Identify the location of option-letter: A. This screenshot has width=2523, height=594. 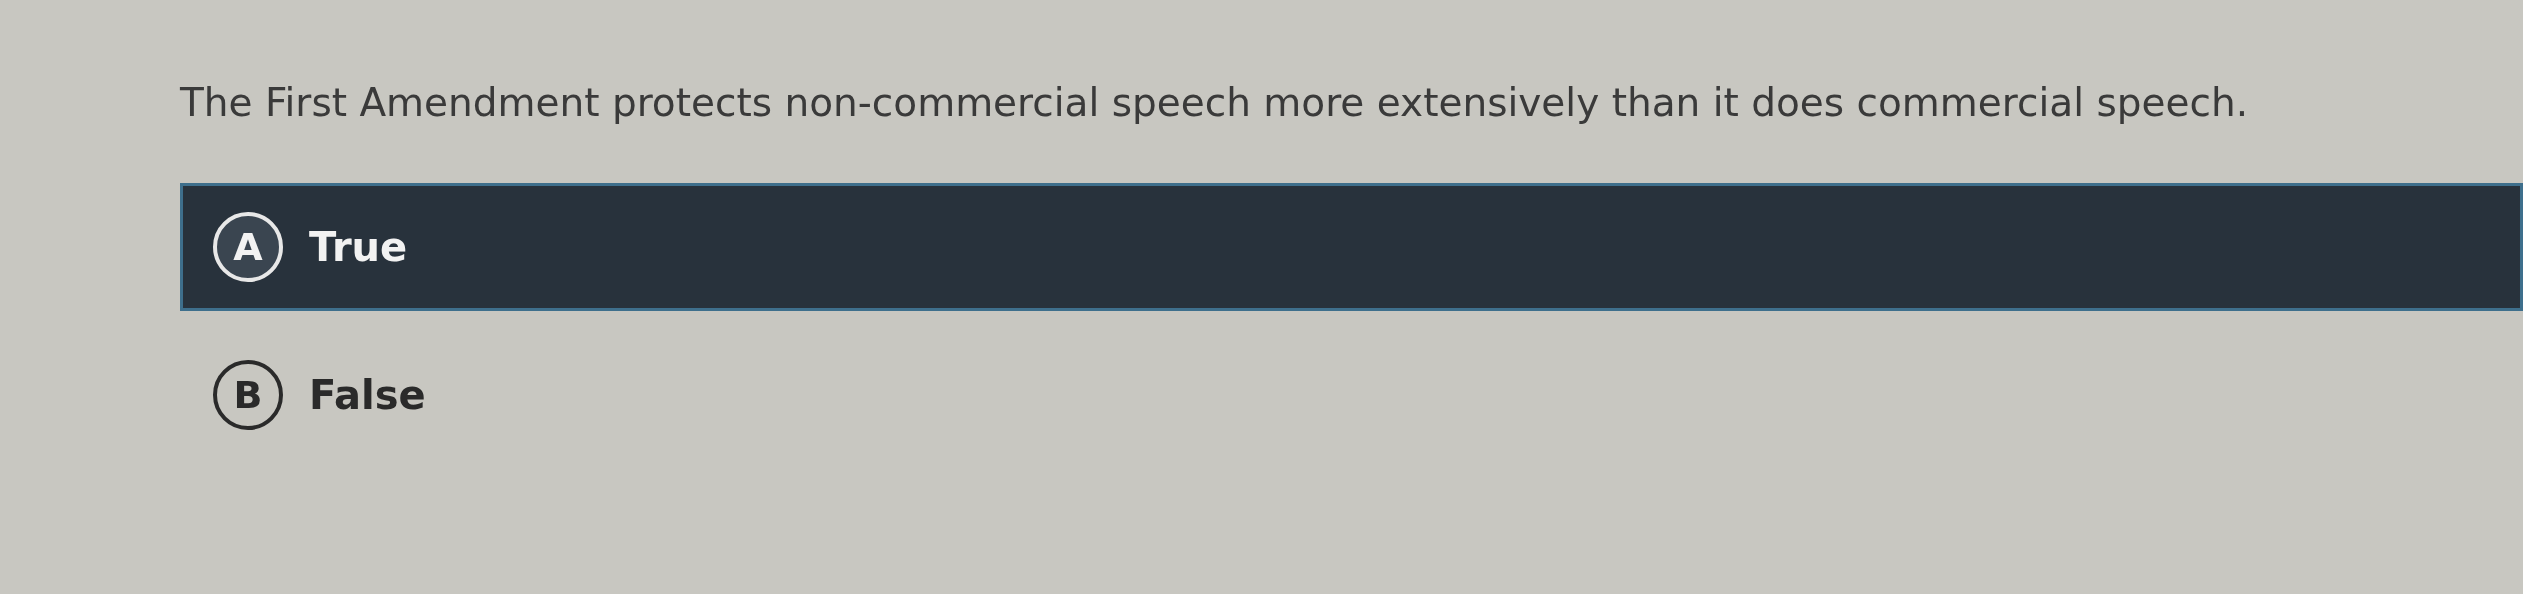
(248, 247).